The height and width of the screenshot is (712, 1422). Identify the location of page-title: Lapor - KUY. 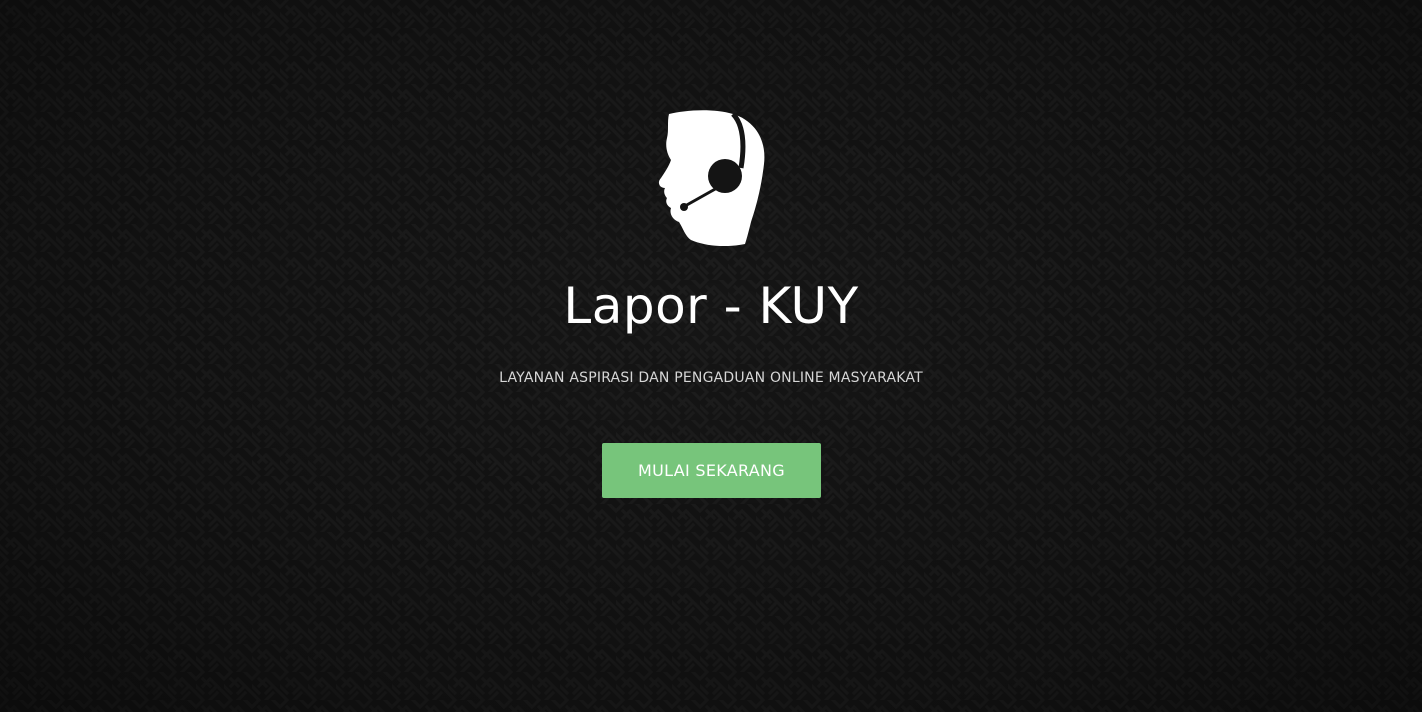
(711, 306).